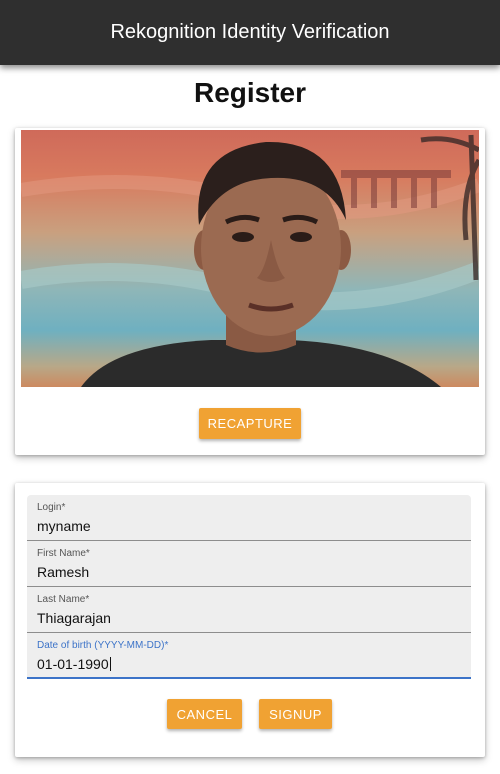 This screenshot has width=500, height=774. What do you see at coordinates (249, 564) in the screenshot?
I see `first-name-field: First Name* Ramesh` at bounding box center [249, 564].